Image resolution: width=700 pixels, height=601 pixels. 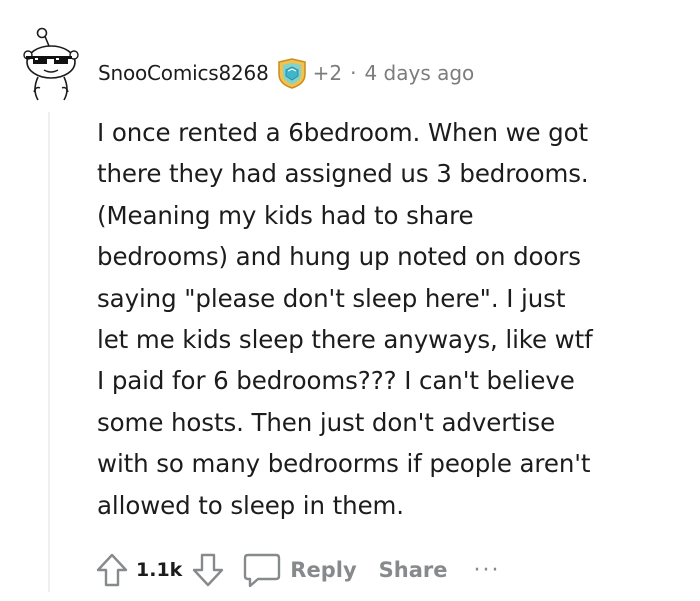 I want to click on upvote-button, so click(x=112, y=570).